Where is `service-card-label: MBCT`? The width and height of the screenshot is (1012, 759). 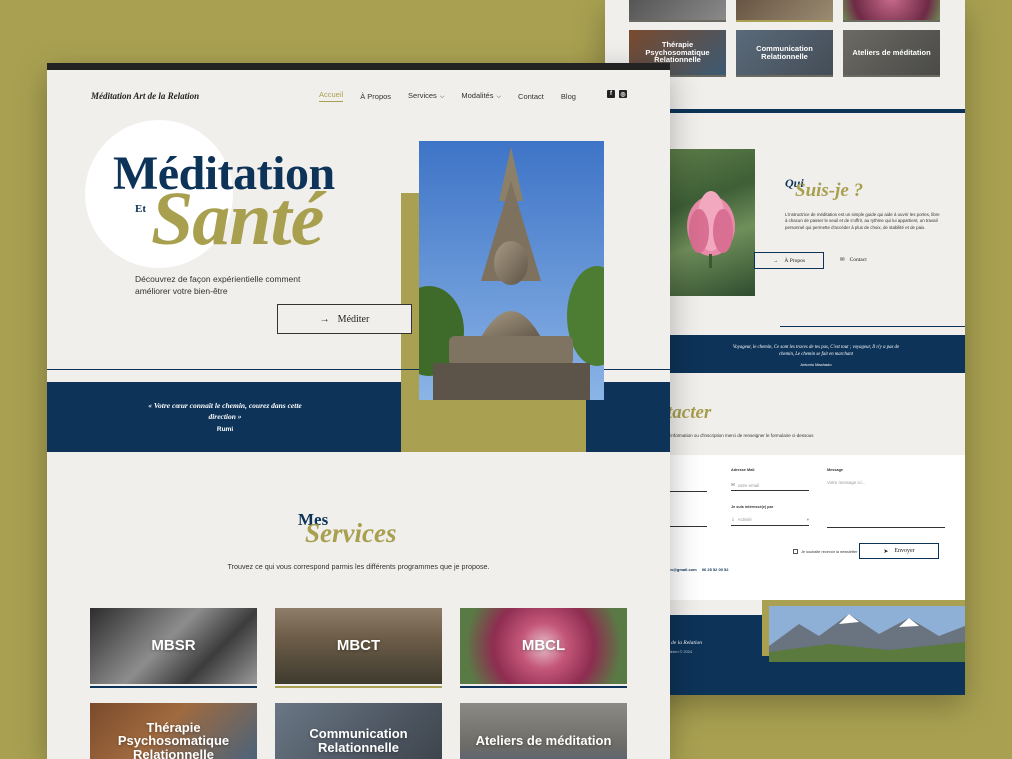
service-card-label: MBCT is located at coordinates (358, 646).